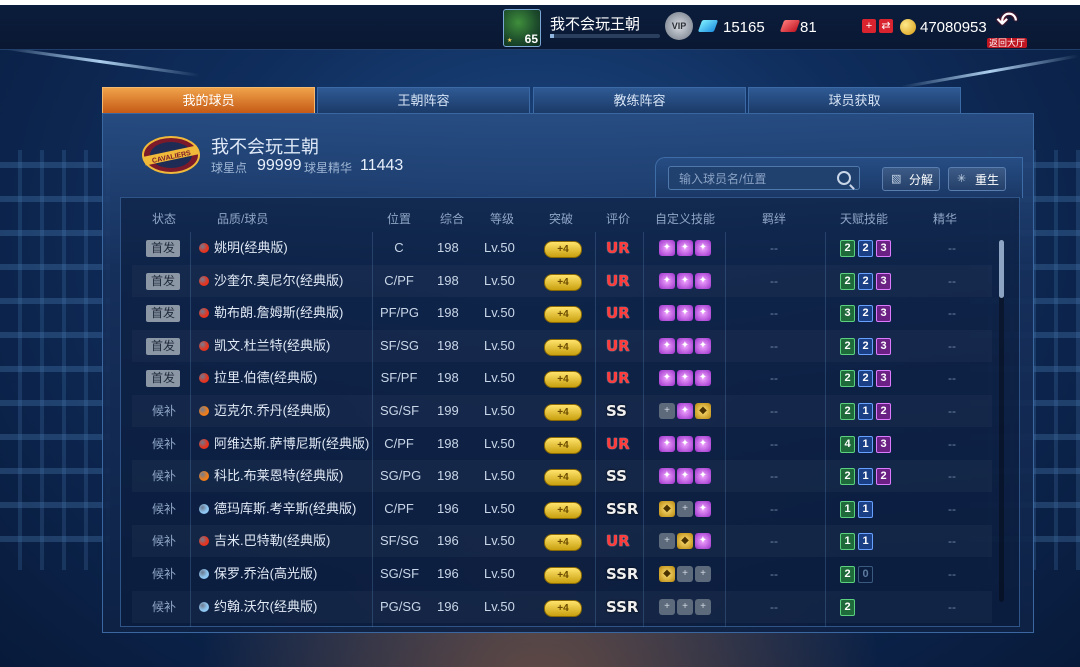 This screenshot has height=667, width=1080. I want to click on exchange-icon: ⇄, so click(886, 26).